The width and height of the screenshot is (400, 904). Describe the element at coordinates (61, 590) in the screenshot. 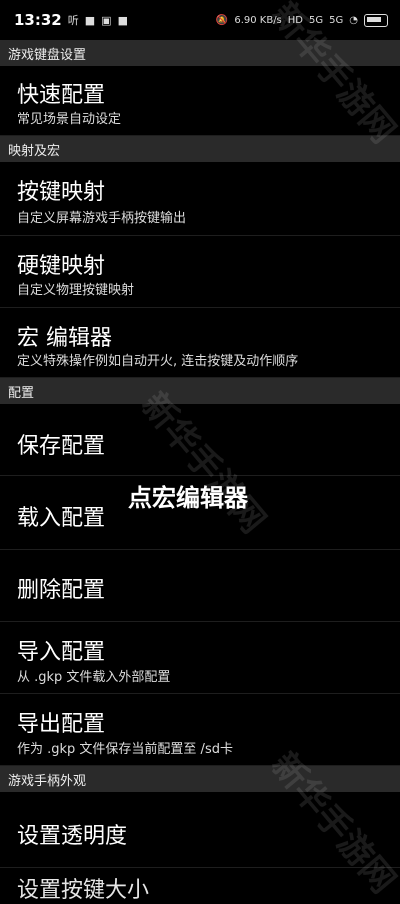

I see `item-title: 删除配置` at that location.